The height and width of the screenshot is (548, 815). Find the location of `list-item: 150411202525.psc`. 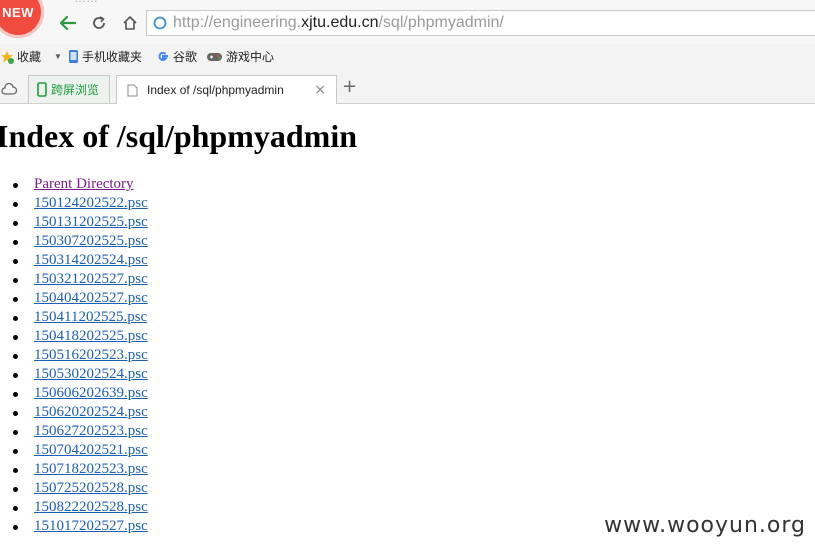

list-item: 150411202525.psc is located at coordinates (74, 317).